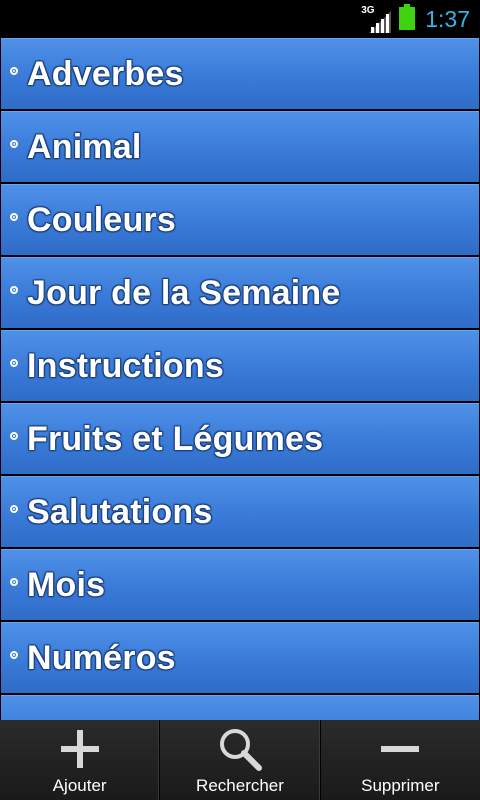 The height and width of the screenshot is (800, 480). What do you see at coordinates (105, 73) in the screenshot?
I see `list-item-label: Adverbes` at bounding box center [105, 73].